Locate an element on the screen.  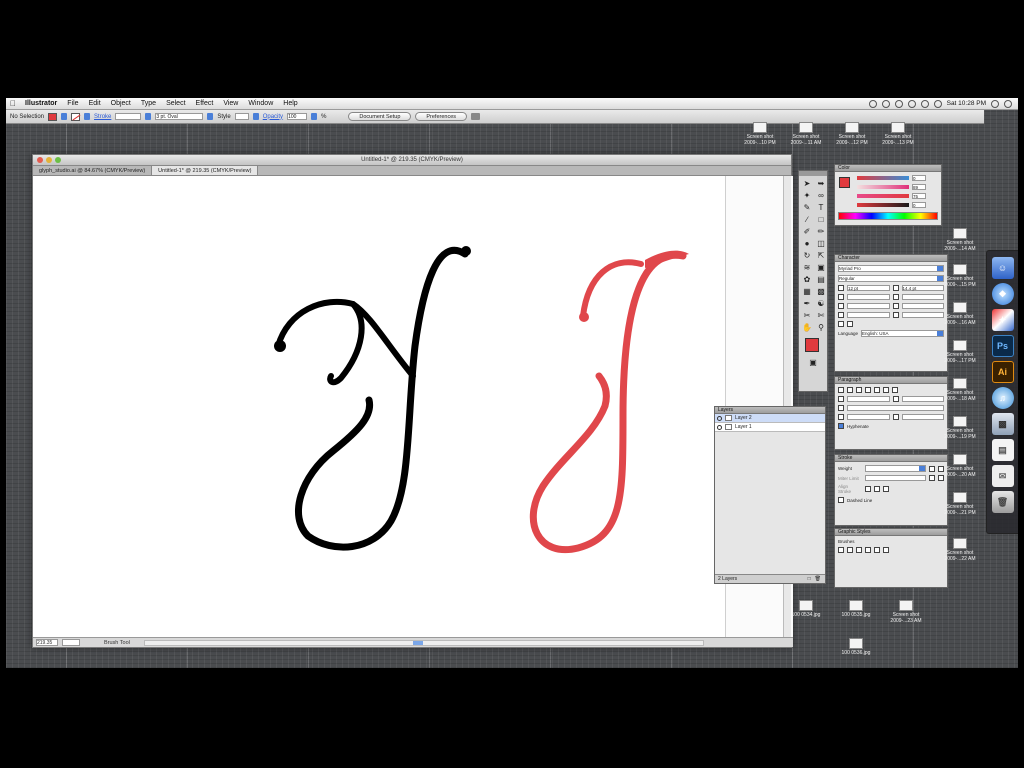
scale-tool-icon: ⇱ is located at coordinates (821, 255).